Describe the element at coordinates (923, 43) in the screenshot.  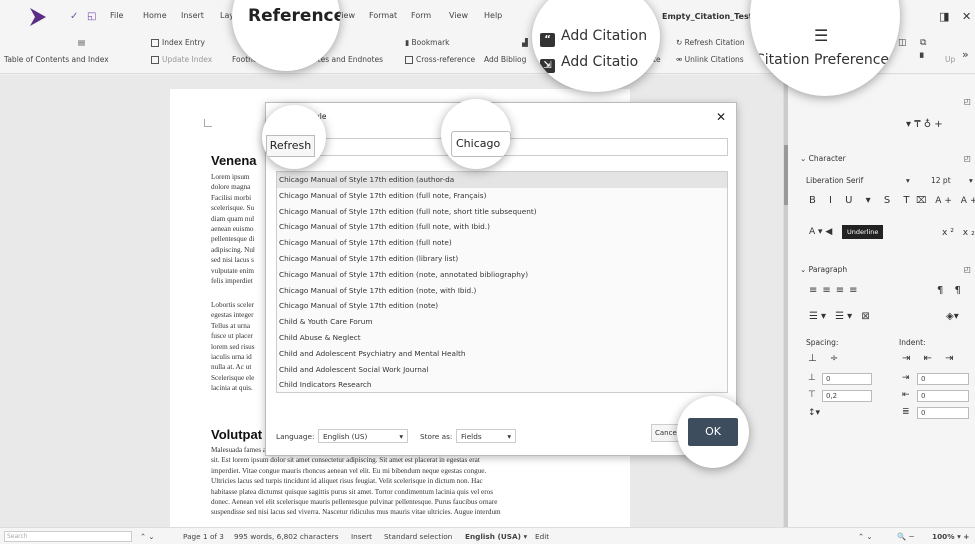
I see `copy-icon: ⧉` at that location.